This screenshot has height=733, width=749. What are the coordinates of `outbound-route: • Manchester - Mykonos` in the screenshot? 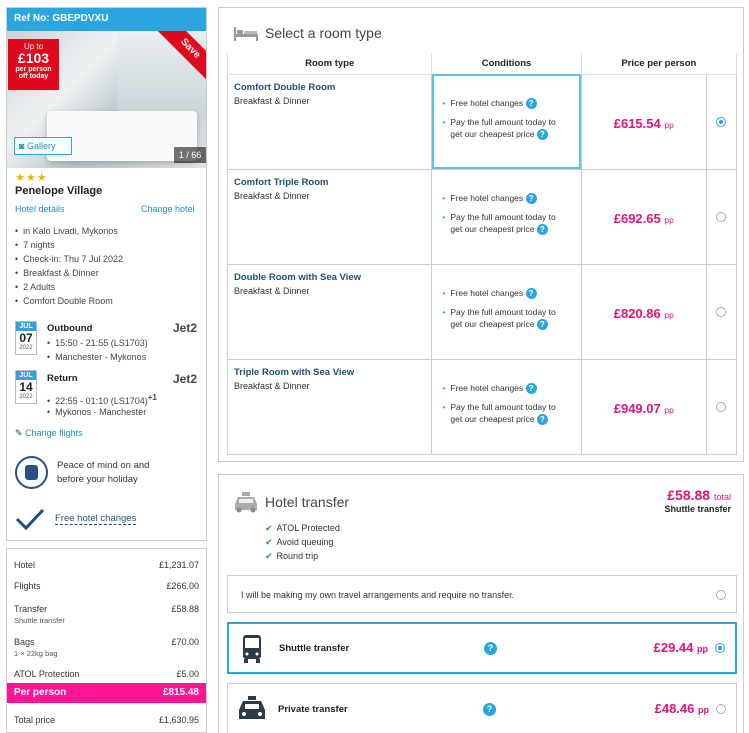 It's located at (97, 357).